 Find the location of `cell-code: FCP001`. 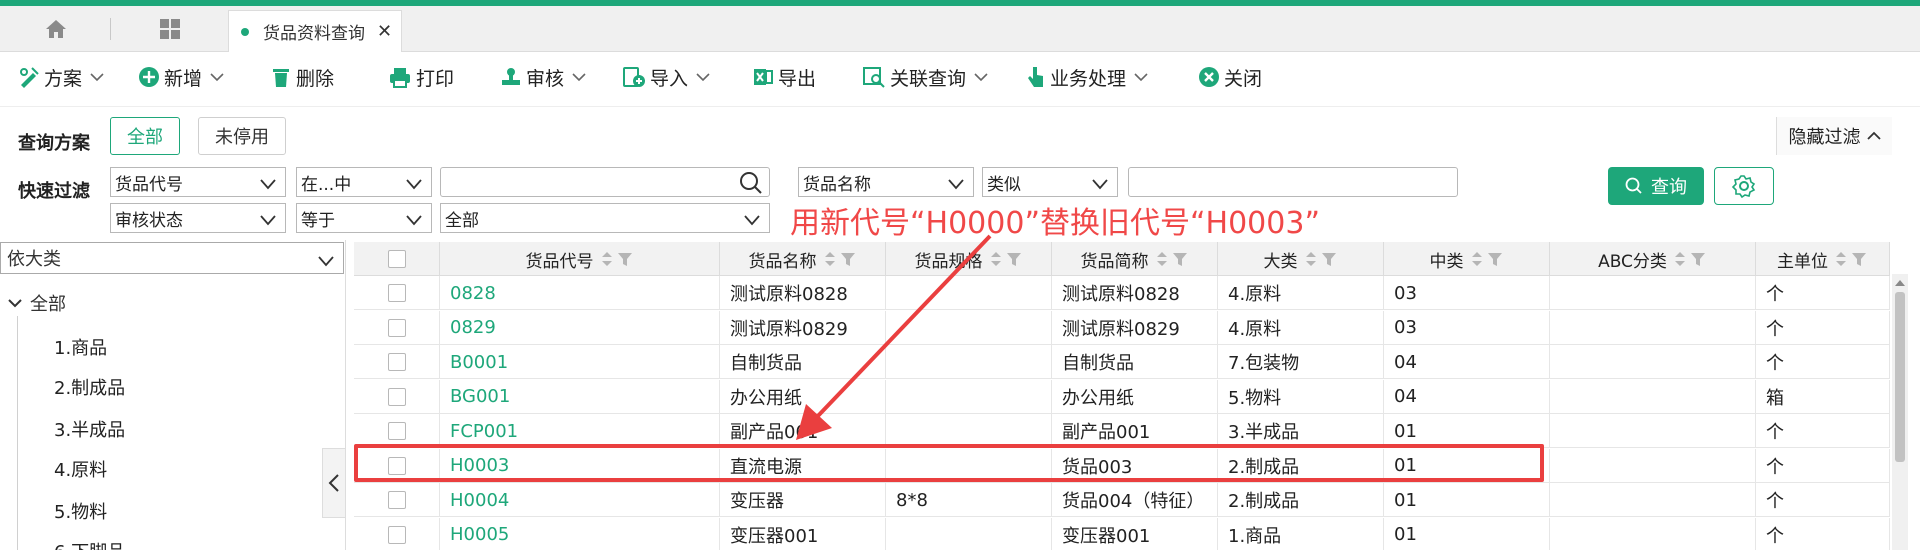

cell-code: FCP001 is located at coordinates (580, 431).